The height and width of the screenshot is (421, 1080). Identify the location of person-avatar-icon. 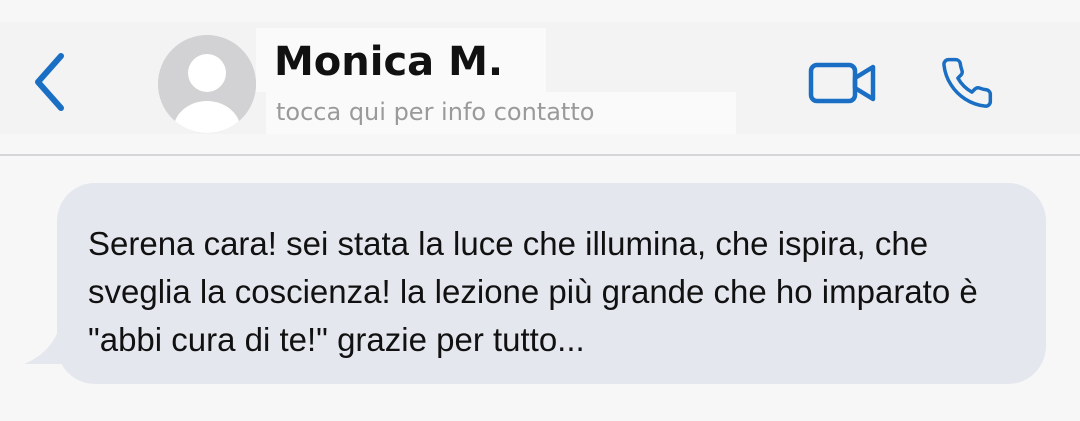
(207, 84).